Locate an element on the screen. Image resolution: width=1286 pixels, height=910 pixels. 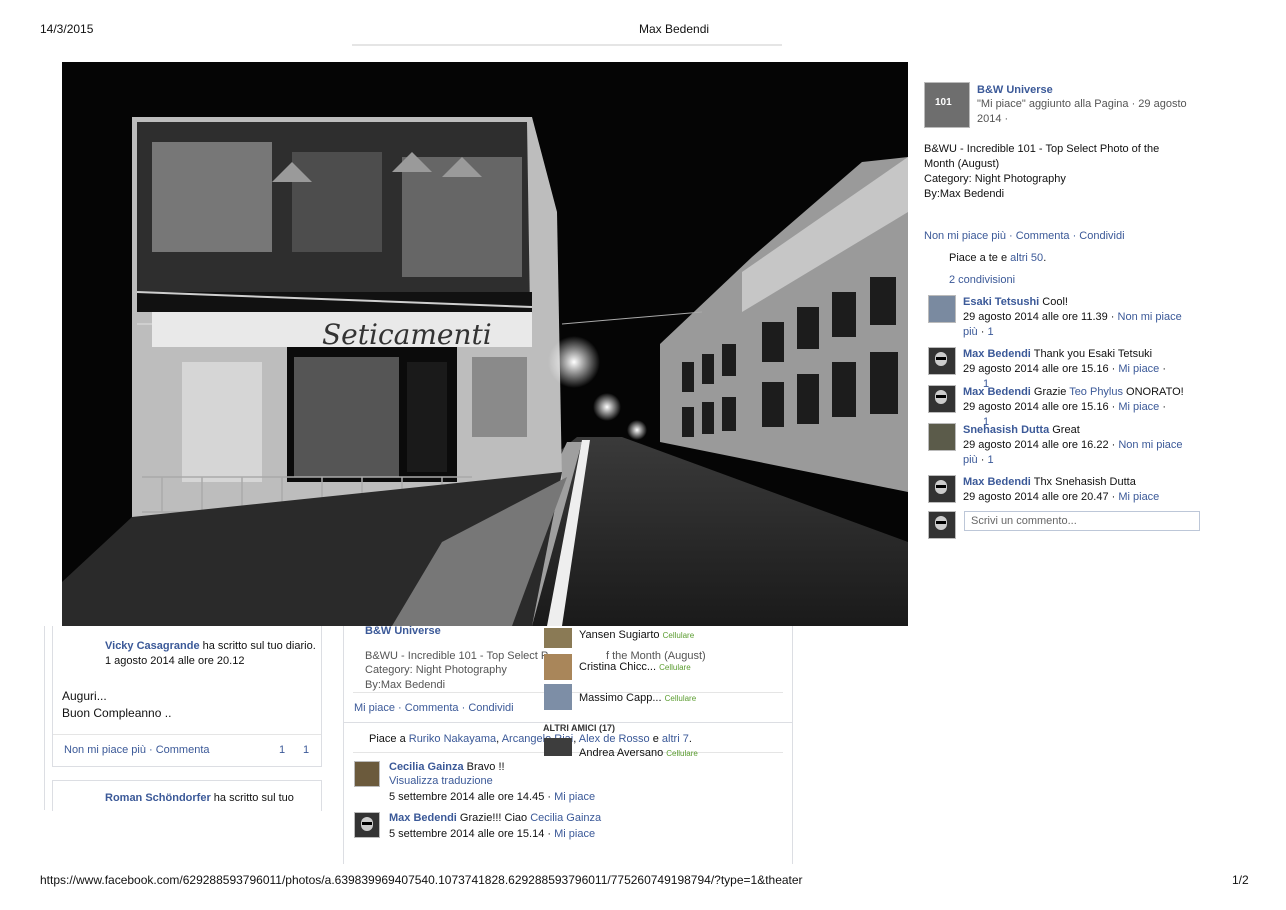
post-actions: Non mi piace più · Commenta is located at coordinates (137, 750).